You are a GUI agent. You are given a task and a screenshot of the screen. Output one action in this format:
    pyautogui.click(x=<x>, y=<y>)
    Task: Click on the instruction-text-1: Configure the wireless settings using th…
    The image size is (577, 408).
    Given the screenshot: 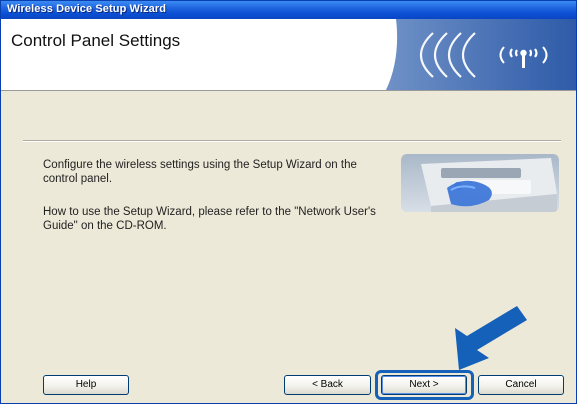 What is the action you would take?
    pyautogui.click(x=200, y=172)
    